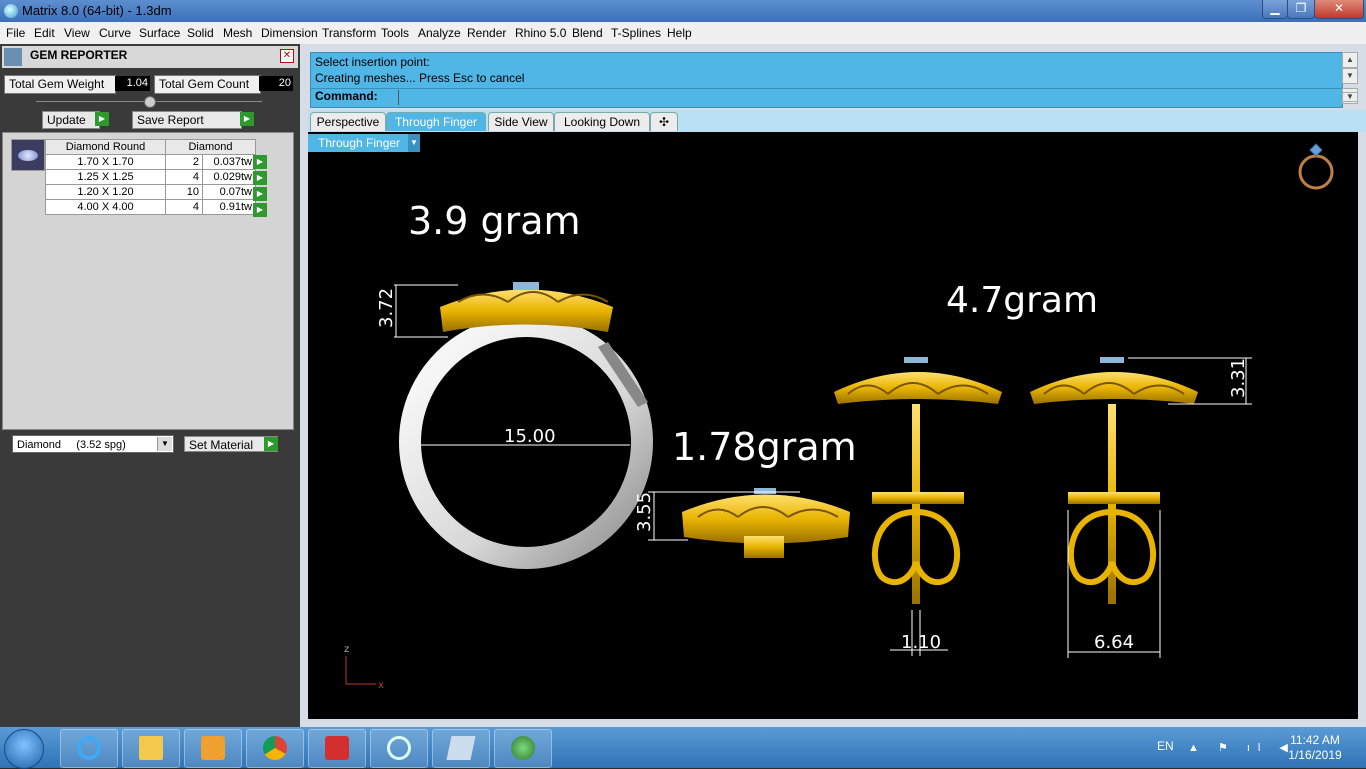  I want to click on tab-through-finger: Through Finger, so click(436, 121).